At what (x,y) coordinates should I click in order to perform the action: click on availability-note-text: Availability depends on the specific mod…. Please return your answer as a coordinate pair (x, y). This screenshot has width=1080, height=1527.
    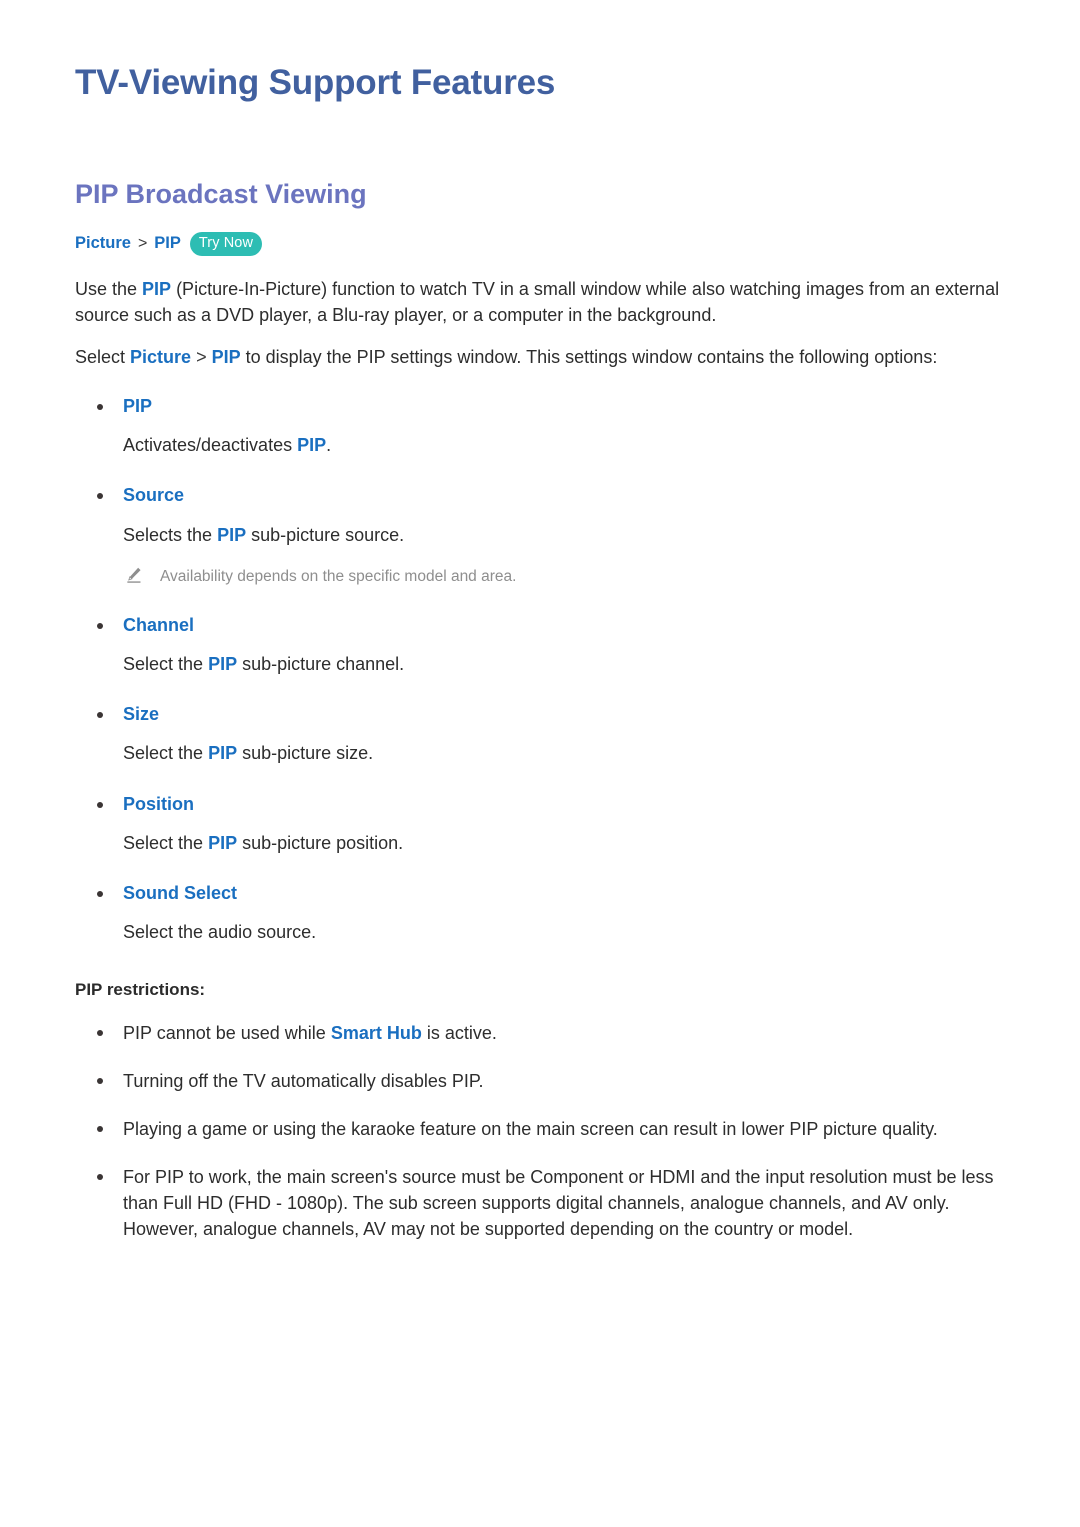
    Looking at the image, I should click on (338, 576).